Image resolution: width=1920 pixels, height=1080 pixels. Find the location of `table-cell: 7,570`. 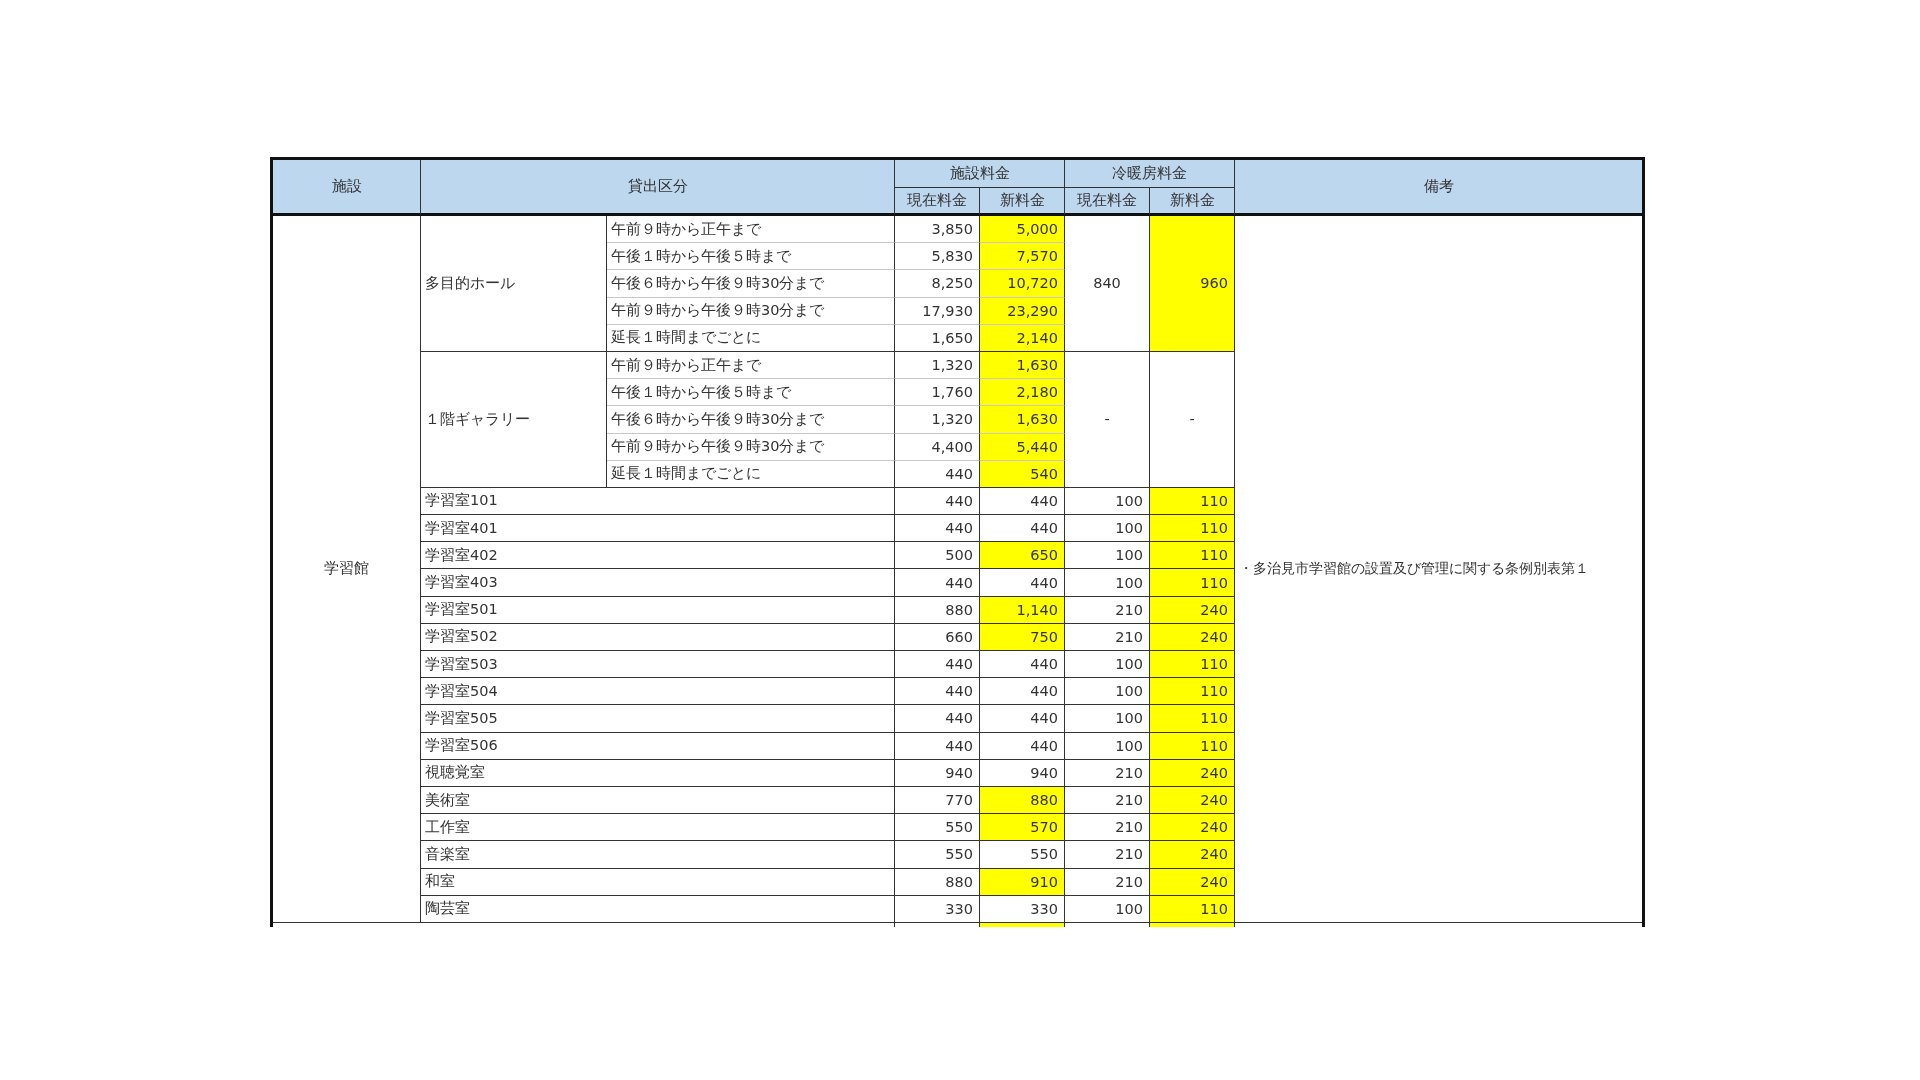

table-cell: 7,570 is located at coordinates (1022, 257).